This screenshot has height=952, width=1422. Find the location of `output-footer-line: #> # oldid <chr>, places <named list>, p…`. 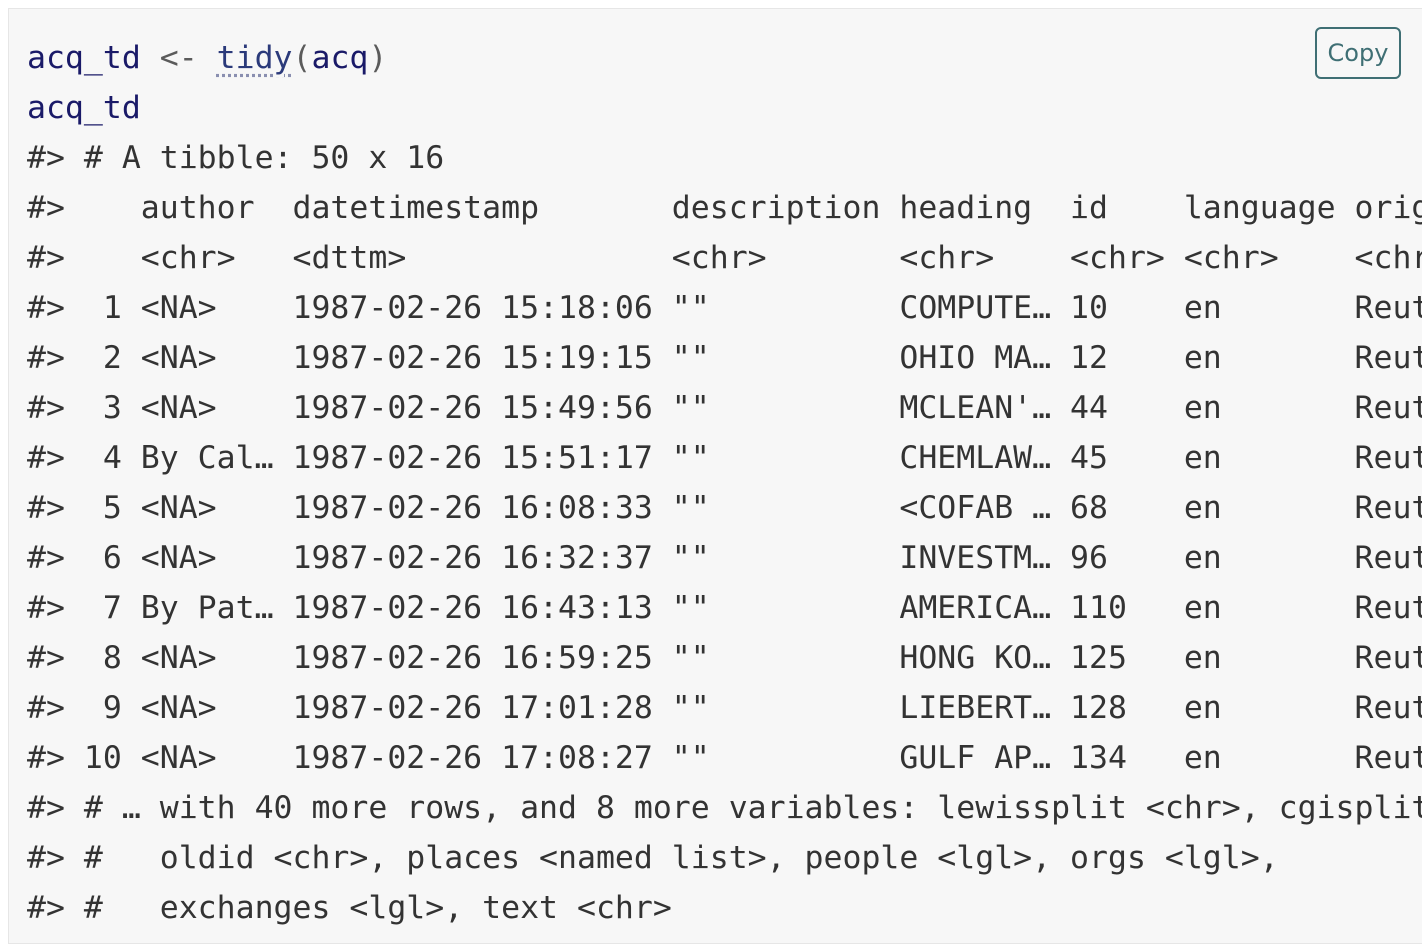

output-footer-line: #> # oldid <chr>, places <named list>, p… is located at coordinates (653, 858).